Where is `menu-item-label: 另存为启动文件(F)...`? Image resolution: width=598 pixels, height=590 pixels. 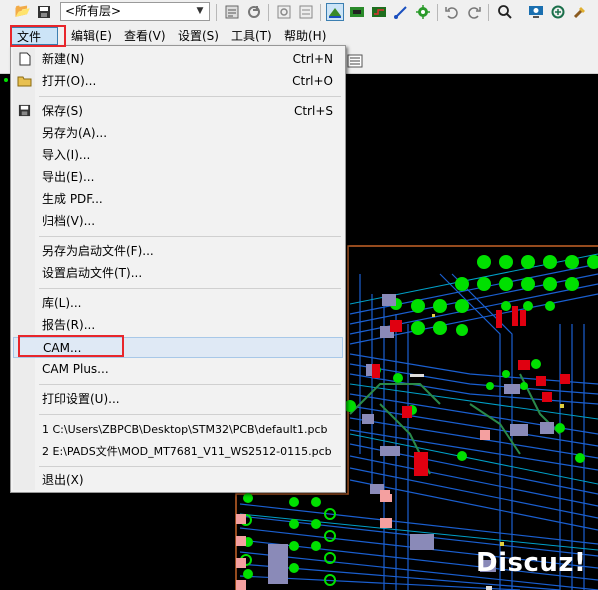
menu-item-label: 另存为启动文件(F)... is located at coordinates (98, 251).